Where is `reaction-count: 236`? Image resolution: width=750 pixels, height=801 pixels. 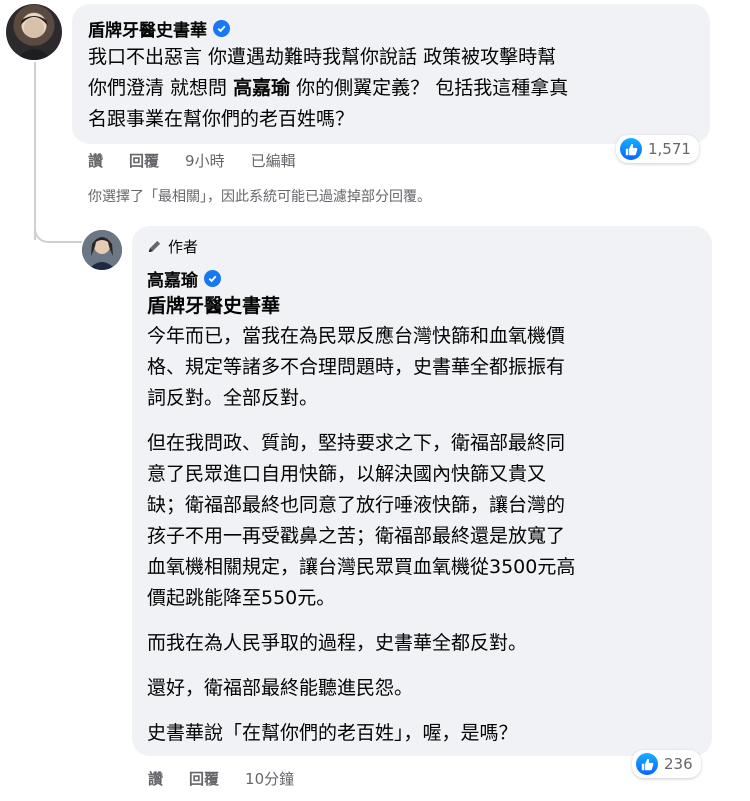 reaction-count: 236 is located at coordinates (666, 764).